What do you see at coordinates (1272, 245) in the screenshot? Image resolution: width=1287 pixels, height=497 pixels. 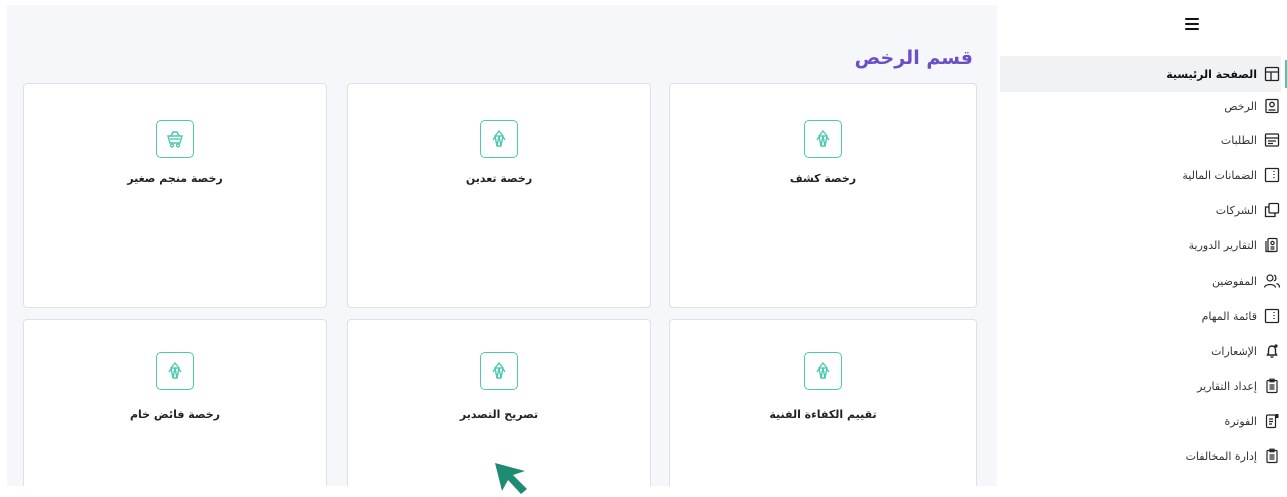 I see `reports-icon` at bounding box center [1272, 245].